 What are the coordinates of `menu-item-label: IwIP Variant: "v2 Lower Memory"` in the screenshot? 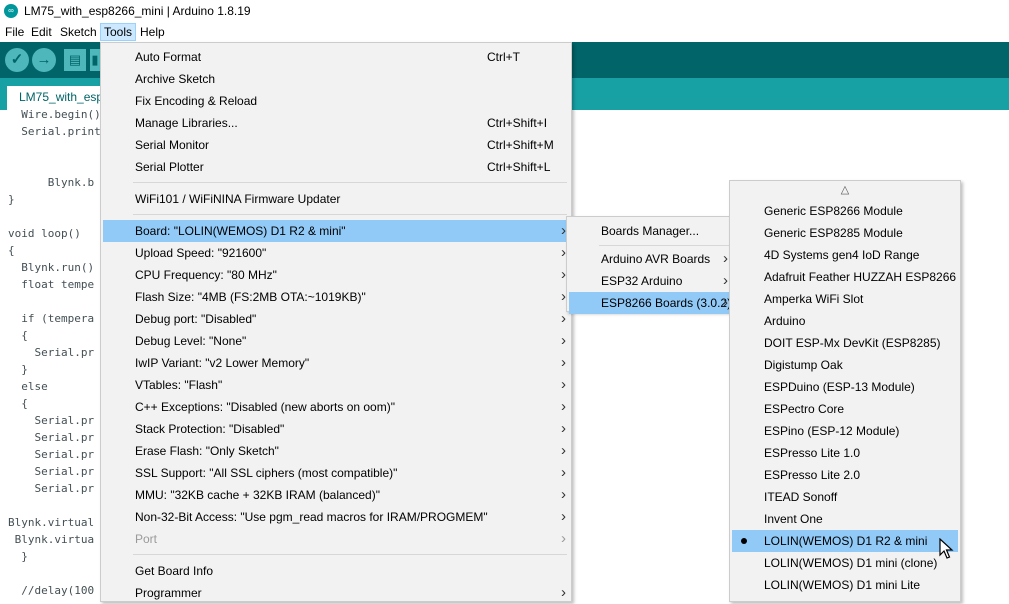 It's located at (222, 363).